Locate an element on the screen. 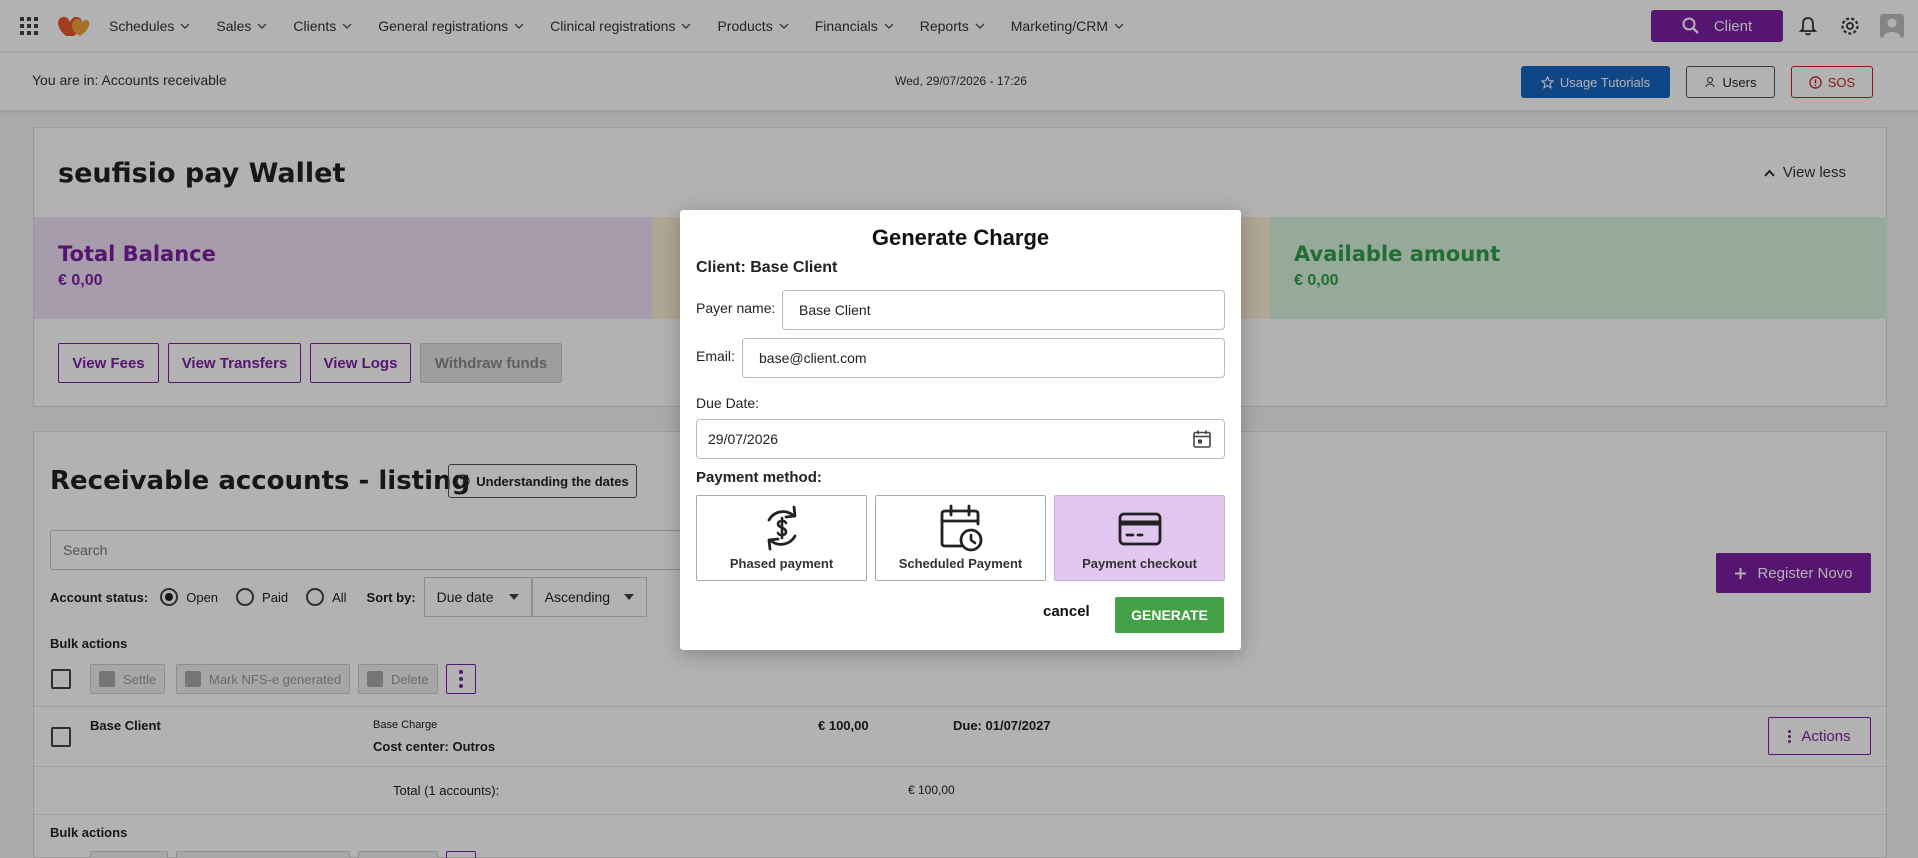 The width and height of the screenshot is (1918, 858). cancel-button: cancel is located at coordinates (1066, 611).